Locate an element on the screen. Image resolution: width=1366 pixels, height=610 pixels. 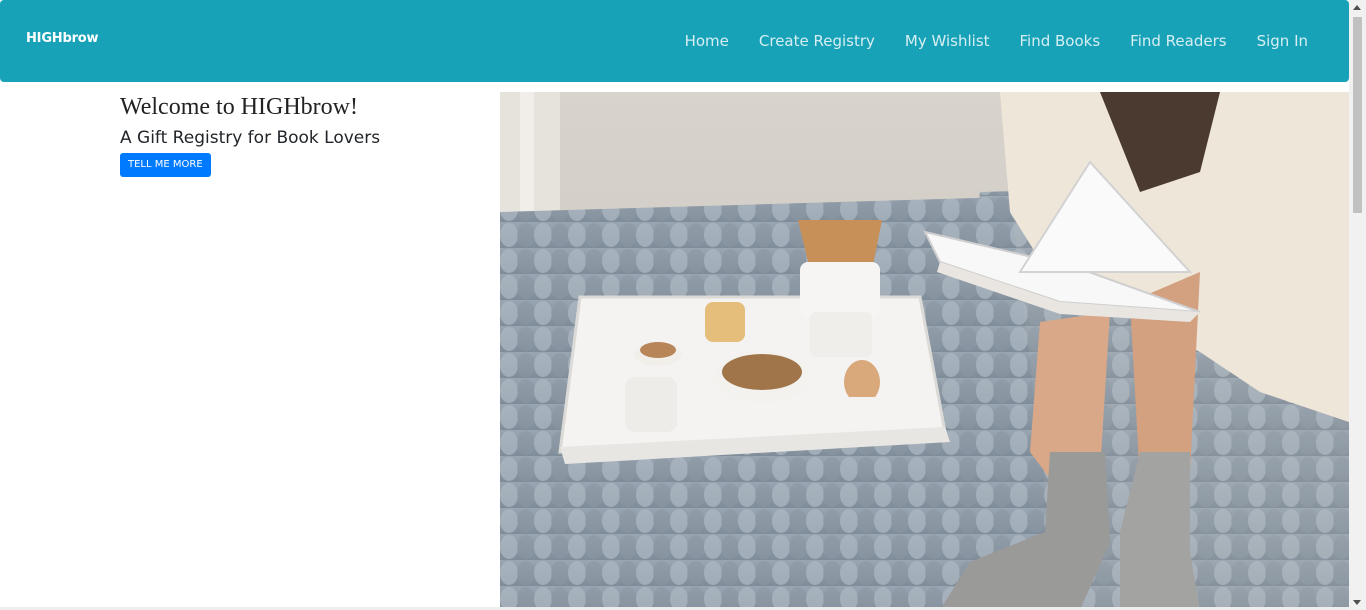
nav-link-home: Home is located at coordinates (707, 41).